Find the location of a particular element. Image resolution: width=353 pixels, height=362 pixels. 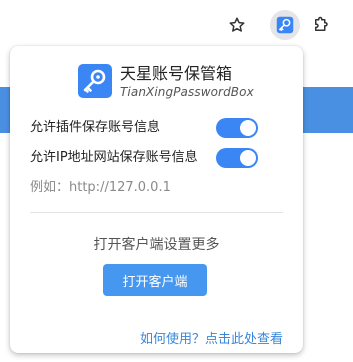

extensions-puzzle-icon is located at coordinates (321, 25).